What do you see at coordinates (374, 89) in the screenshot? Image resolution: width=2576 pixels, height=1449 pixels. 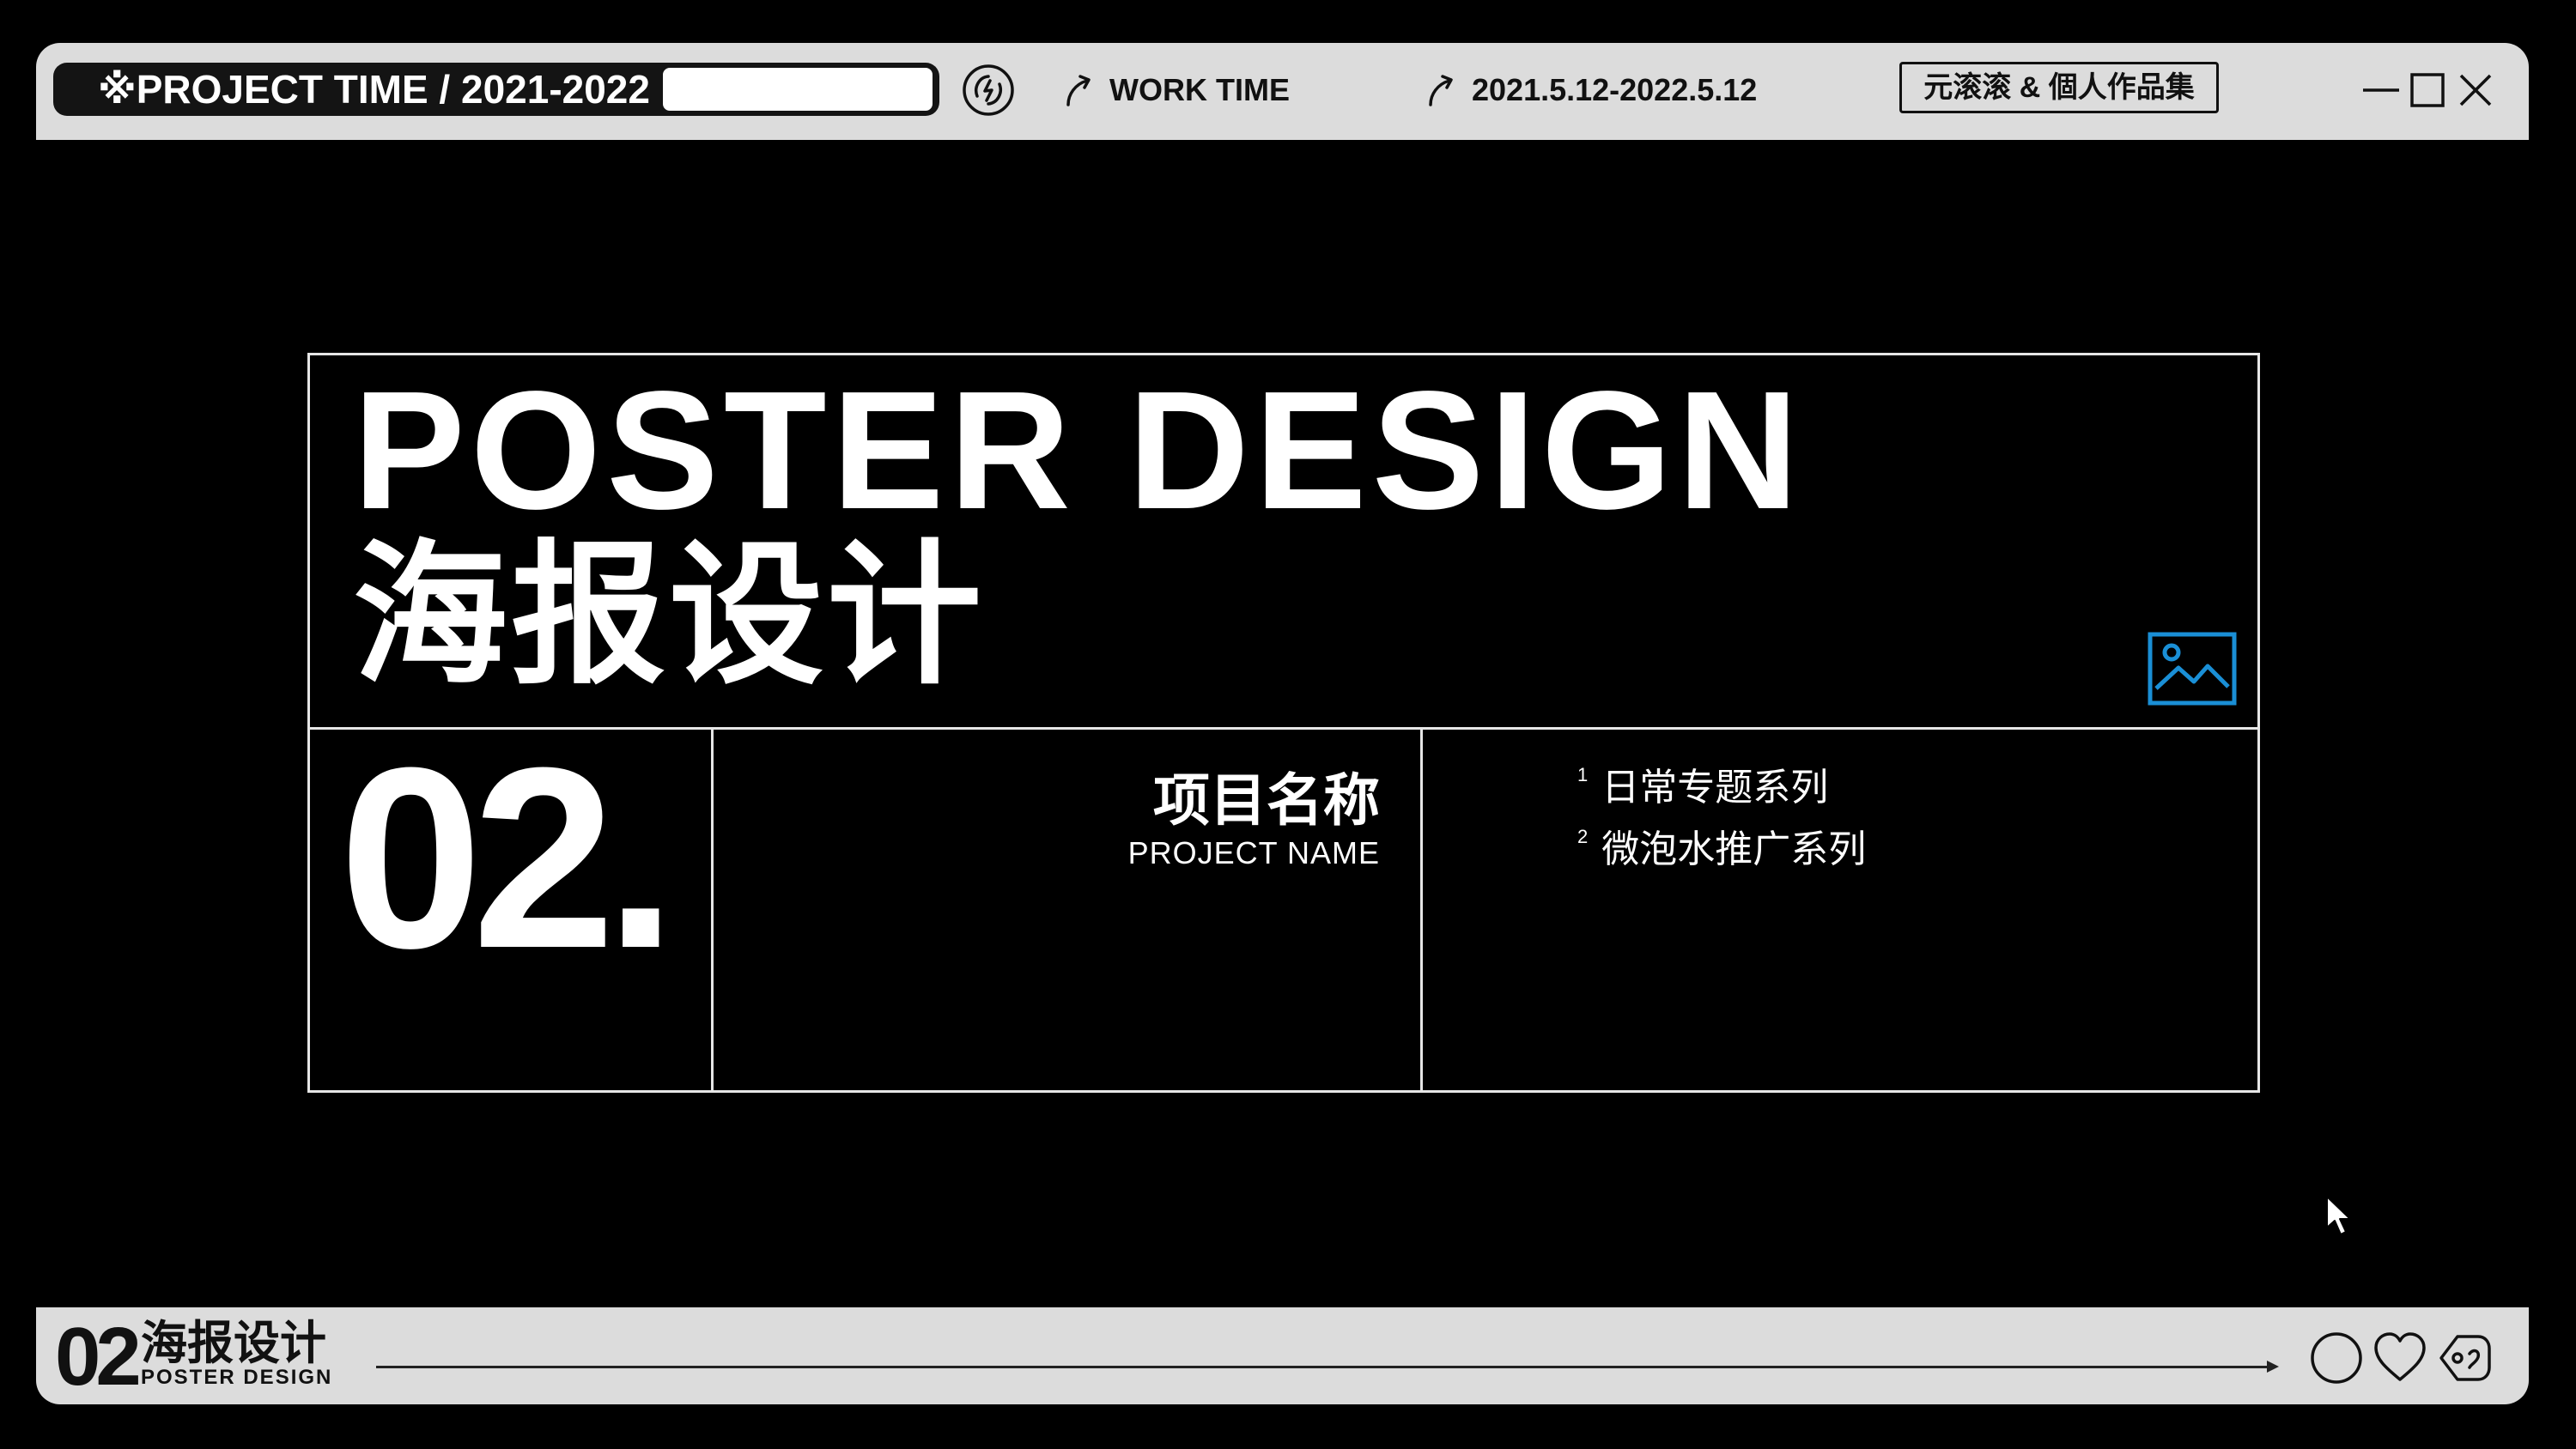 I see `project-time-label: ※PROJECT TIME / 2021-2022` at bounding box center [374, 89].